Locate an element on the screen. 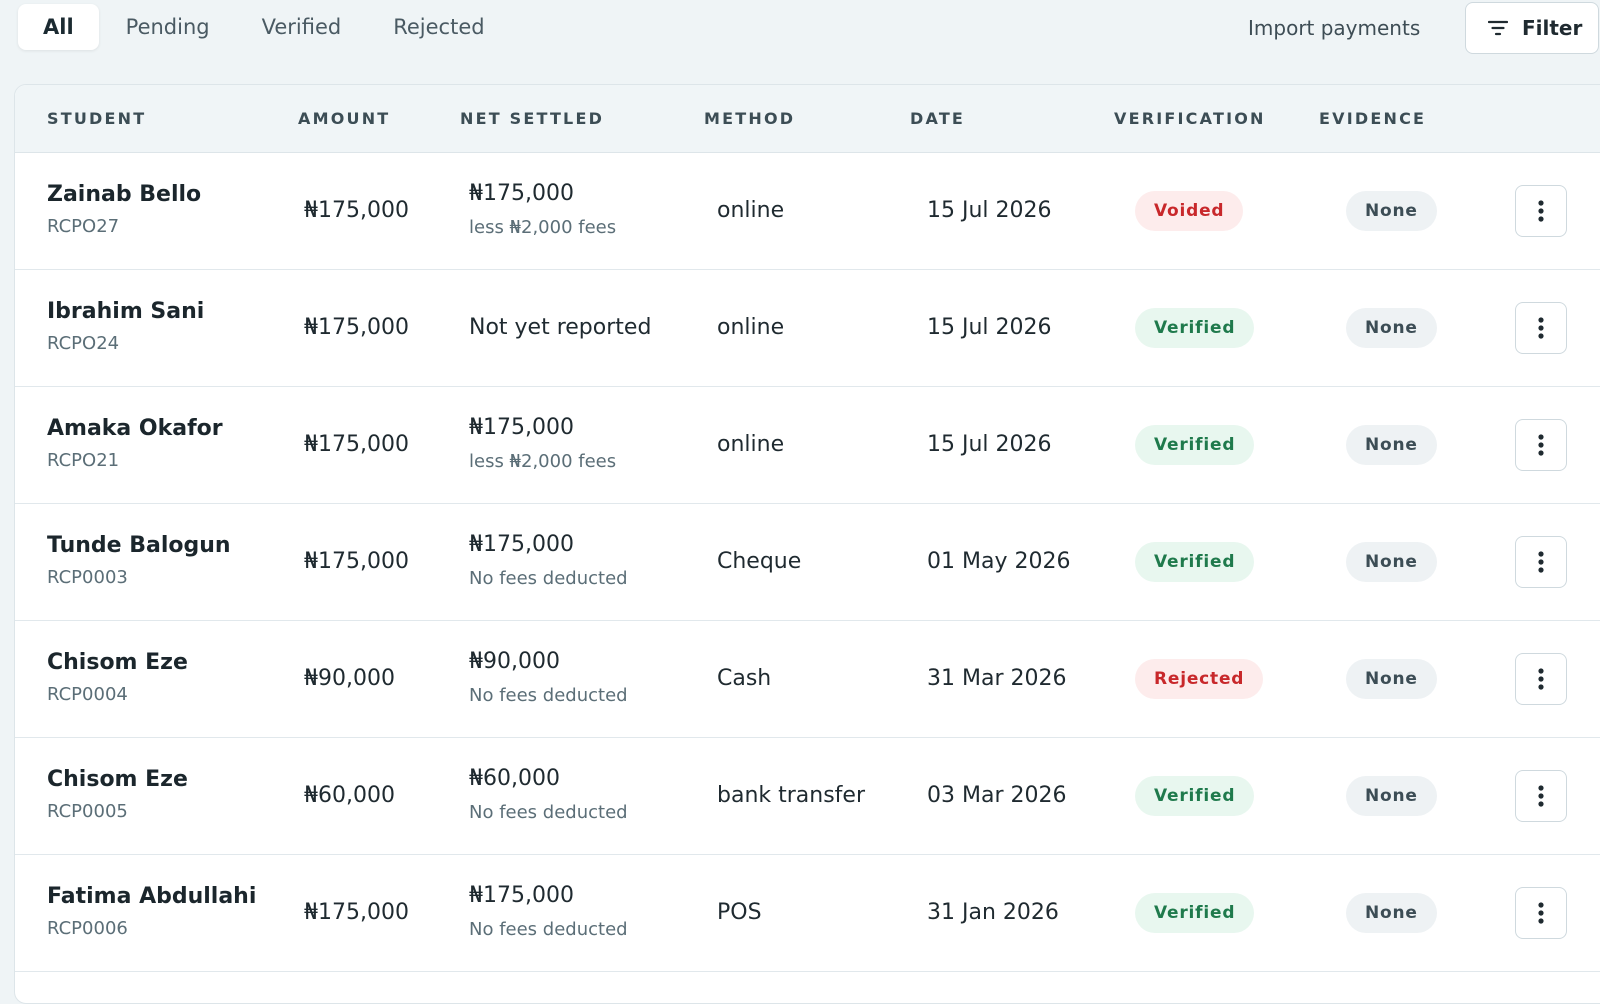  receipt-code: RCPO27 is located at coordinates (83, 226).